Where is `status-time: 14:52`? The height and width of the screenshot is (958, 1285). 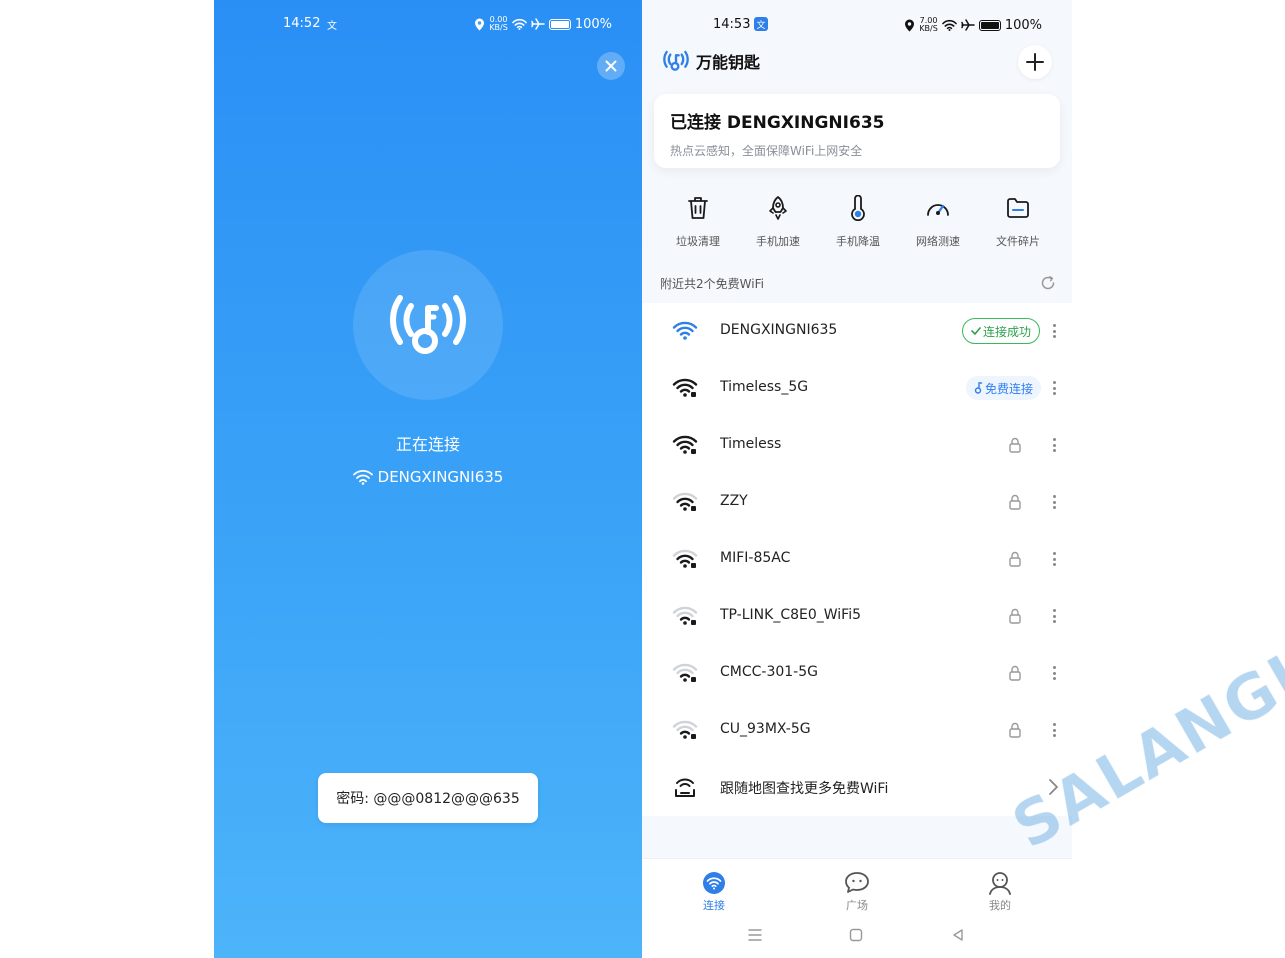 status-time: 14:52 is located at coordinates (302, 23).